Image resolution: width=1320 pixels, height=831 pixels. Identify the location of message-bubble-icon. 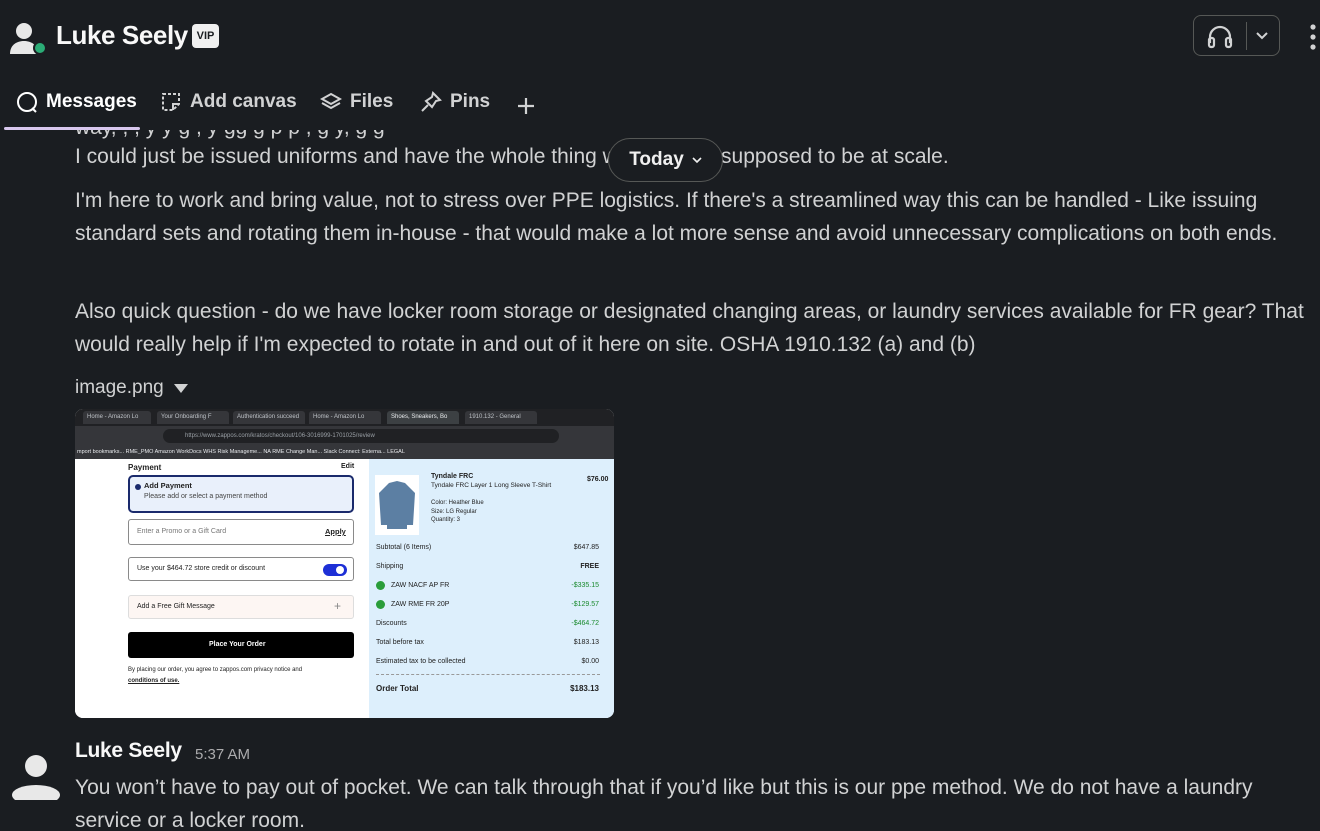
(27, 102).